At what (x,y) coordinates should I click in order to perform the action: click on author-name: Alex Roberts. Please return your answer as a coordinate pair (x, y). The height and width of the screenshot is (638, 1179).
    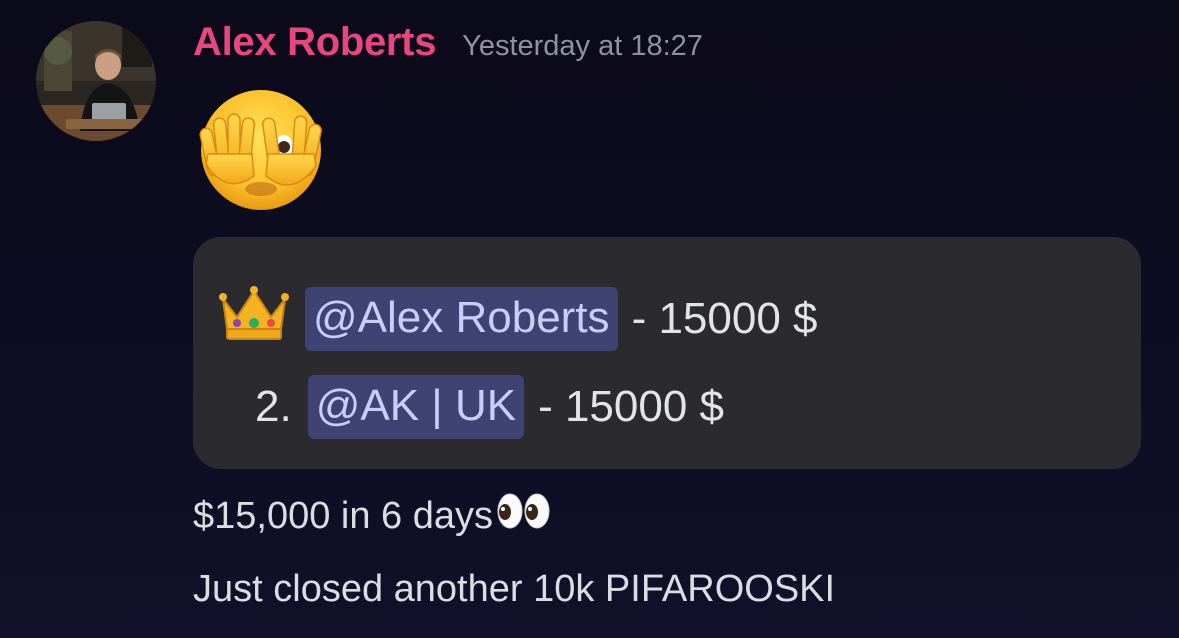
    Looking at the image, I should click on (314, 42).